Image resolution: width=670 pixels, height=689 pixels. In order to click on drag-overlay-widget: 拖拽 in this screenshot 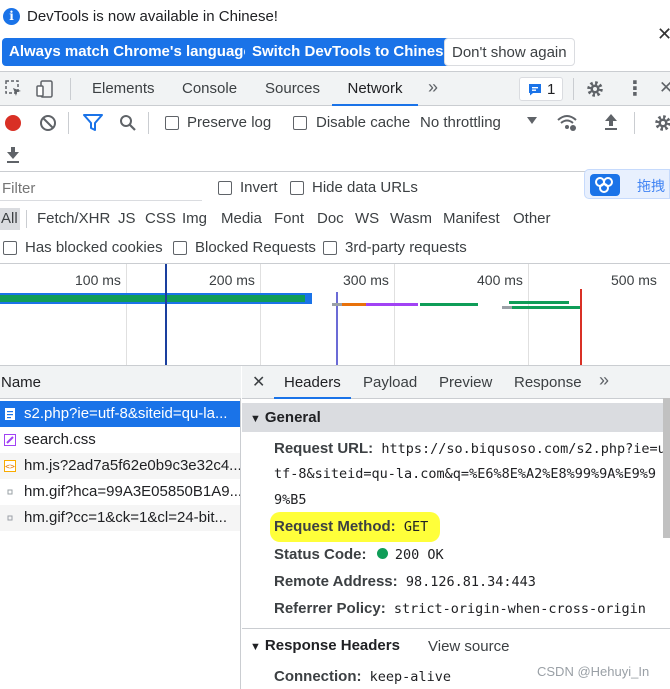, I will do `click(627, 184)`.